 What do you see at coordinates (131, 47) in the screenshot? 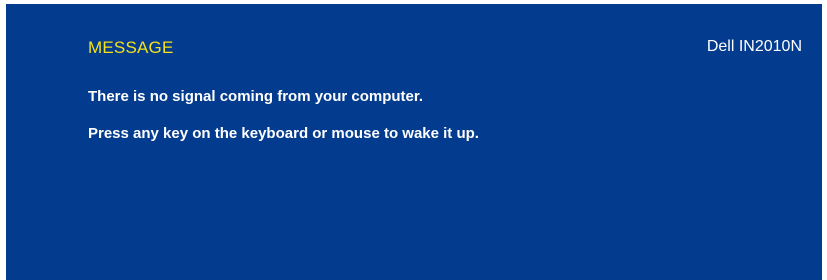
I see `osd-message-title: MESSAGE` at bounding box center [131, 47].